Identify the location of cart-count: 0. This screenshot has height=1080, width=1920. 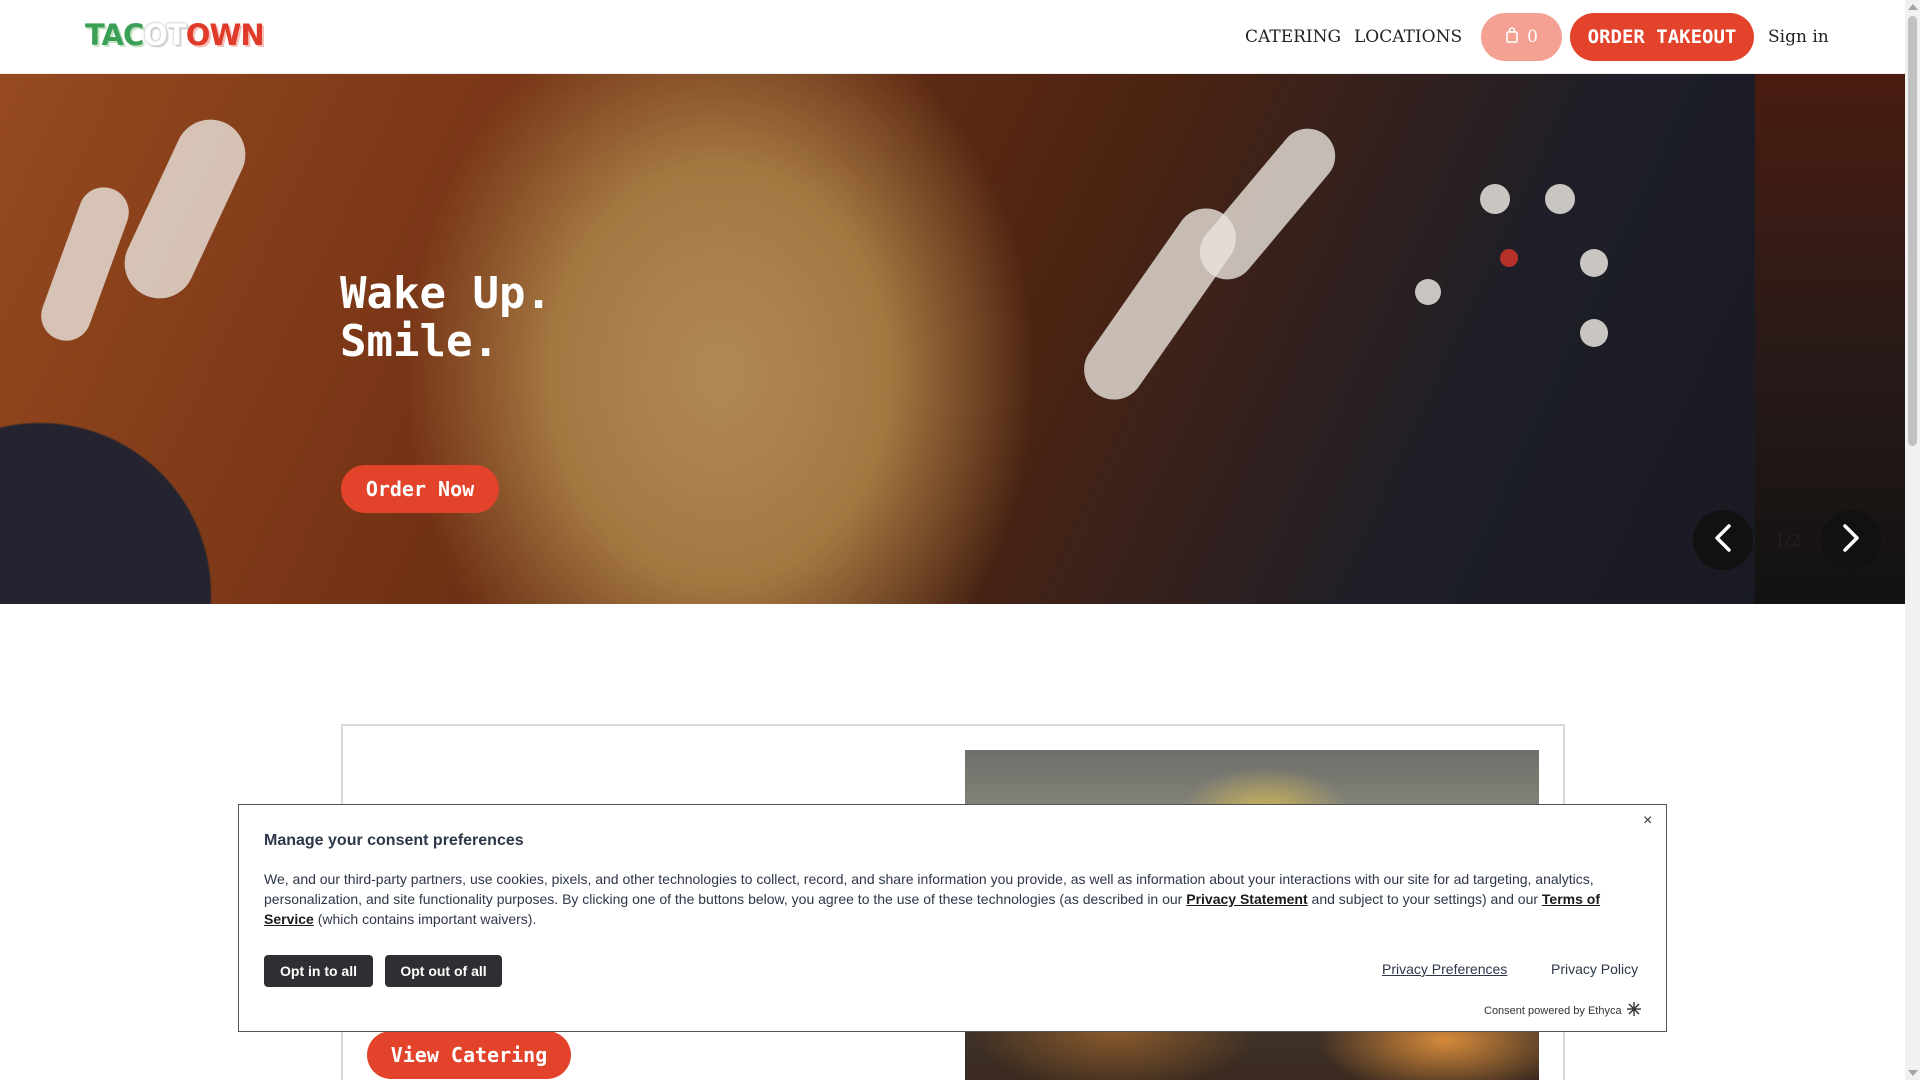
(1532, 37).